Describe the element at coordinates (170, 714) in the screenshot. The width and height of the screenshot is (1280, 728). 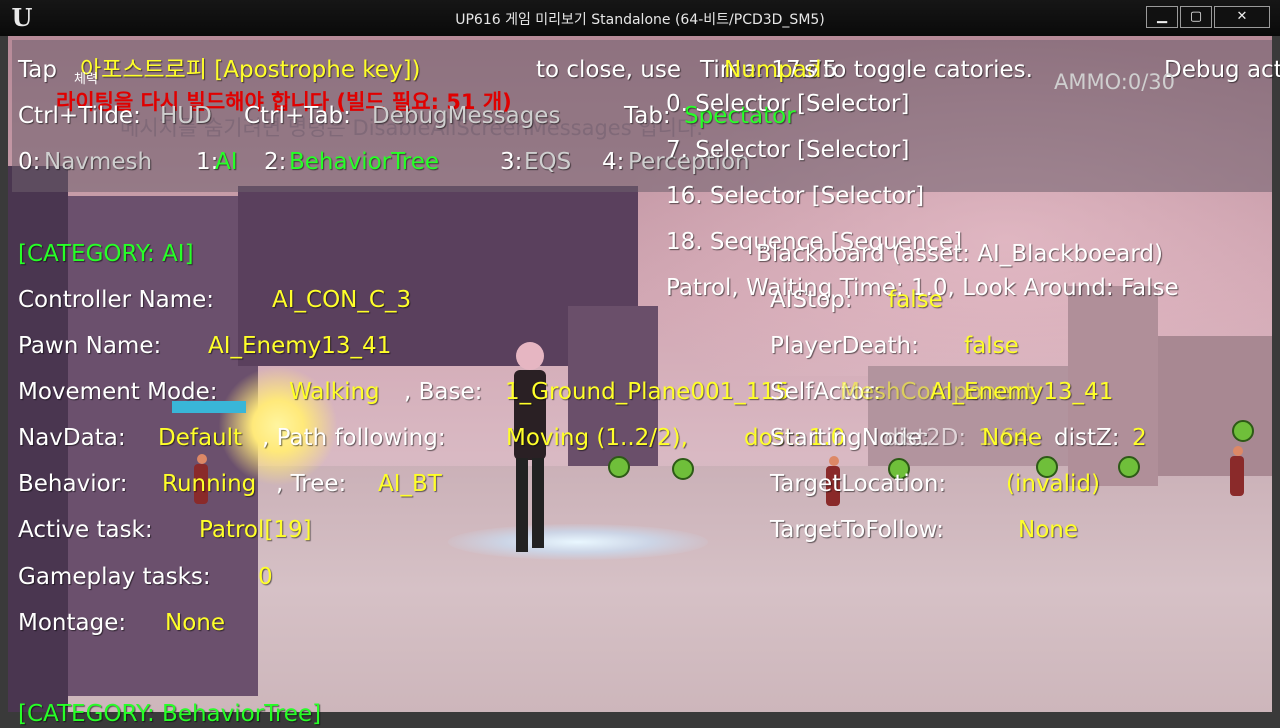
I see `category-behaviortree-header: [CATEGORY: BehaviorTree]` at that location.